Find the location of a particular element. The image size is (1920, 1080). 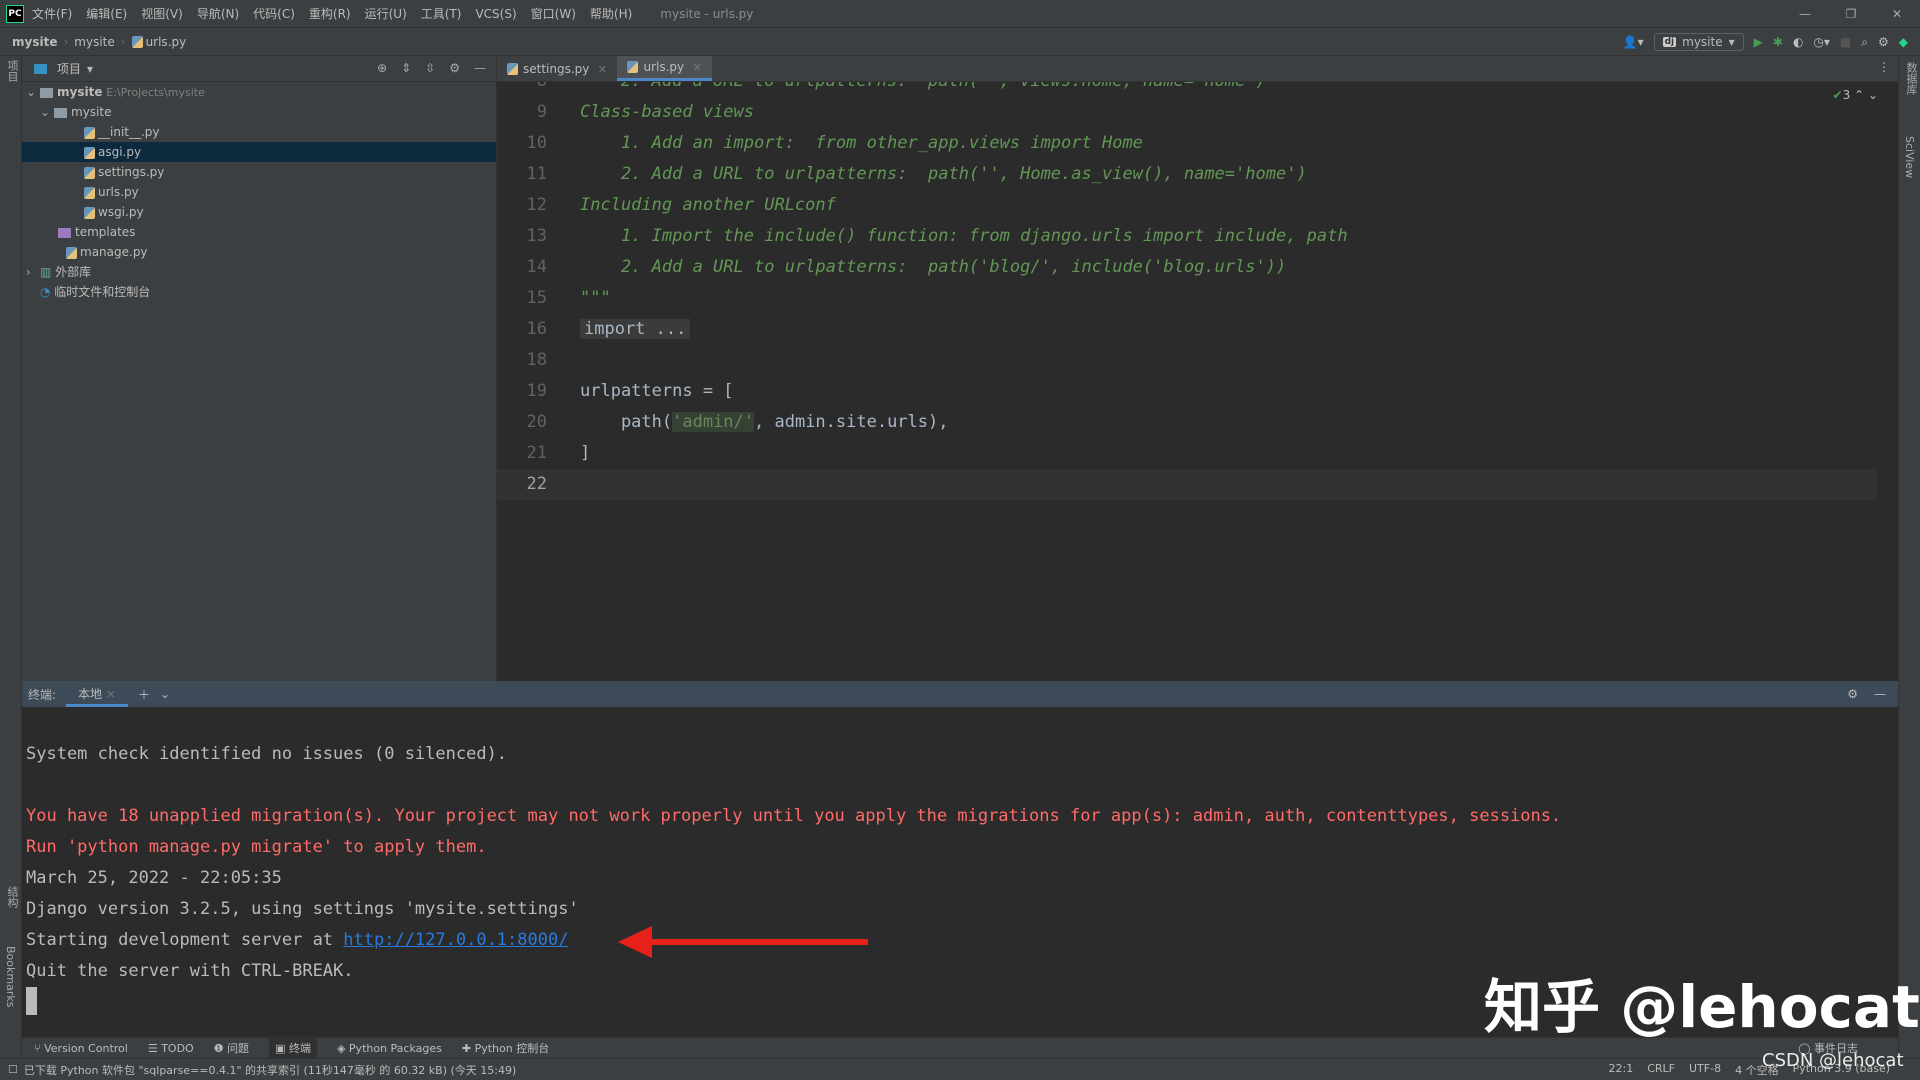

pycharm-logo: PC is located at coordinates (15, 13).